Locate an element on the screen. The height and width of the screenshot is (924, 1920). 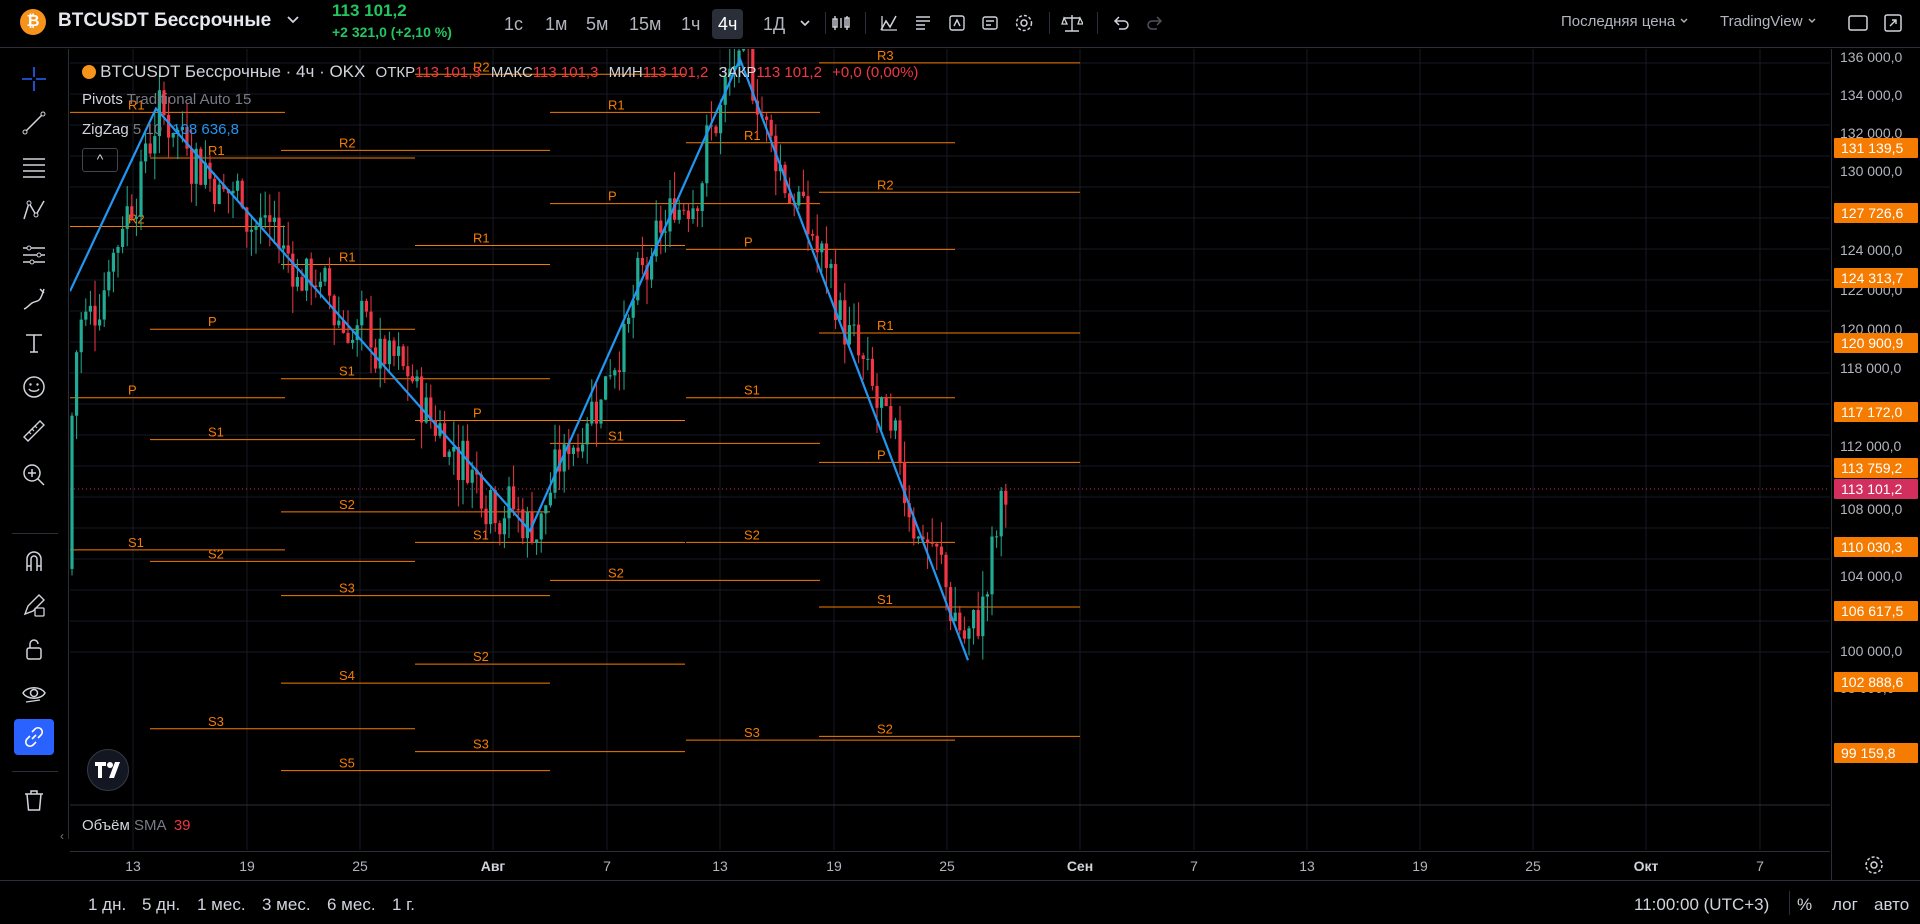
zoom-in-icon is located at coordinates (34, 475).